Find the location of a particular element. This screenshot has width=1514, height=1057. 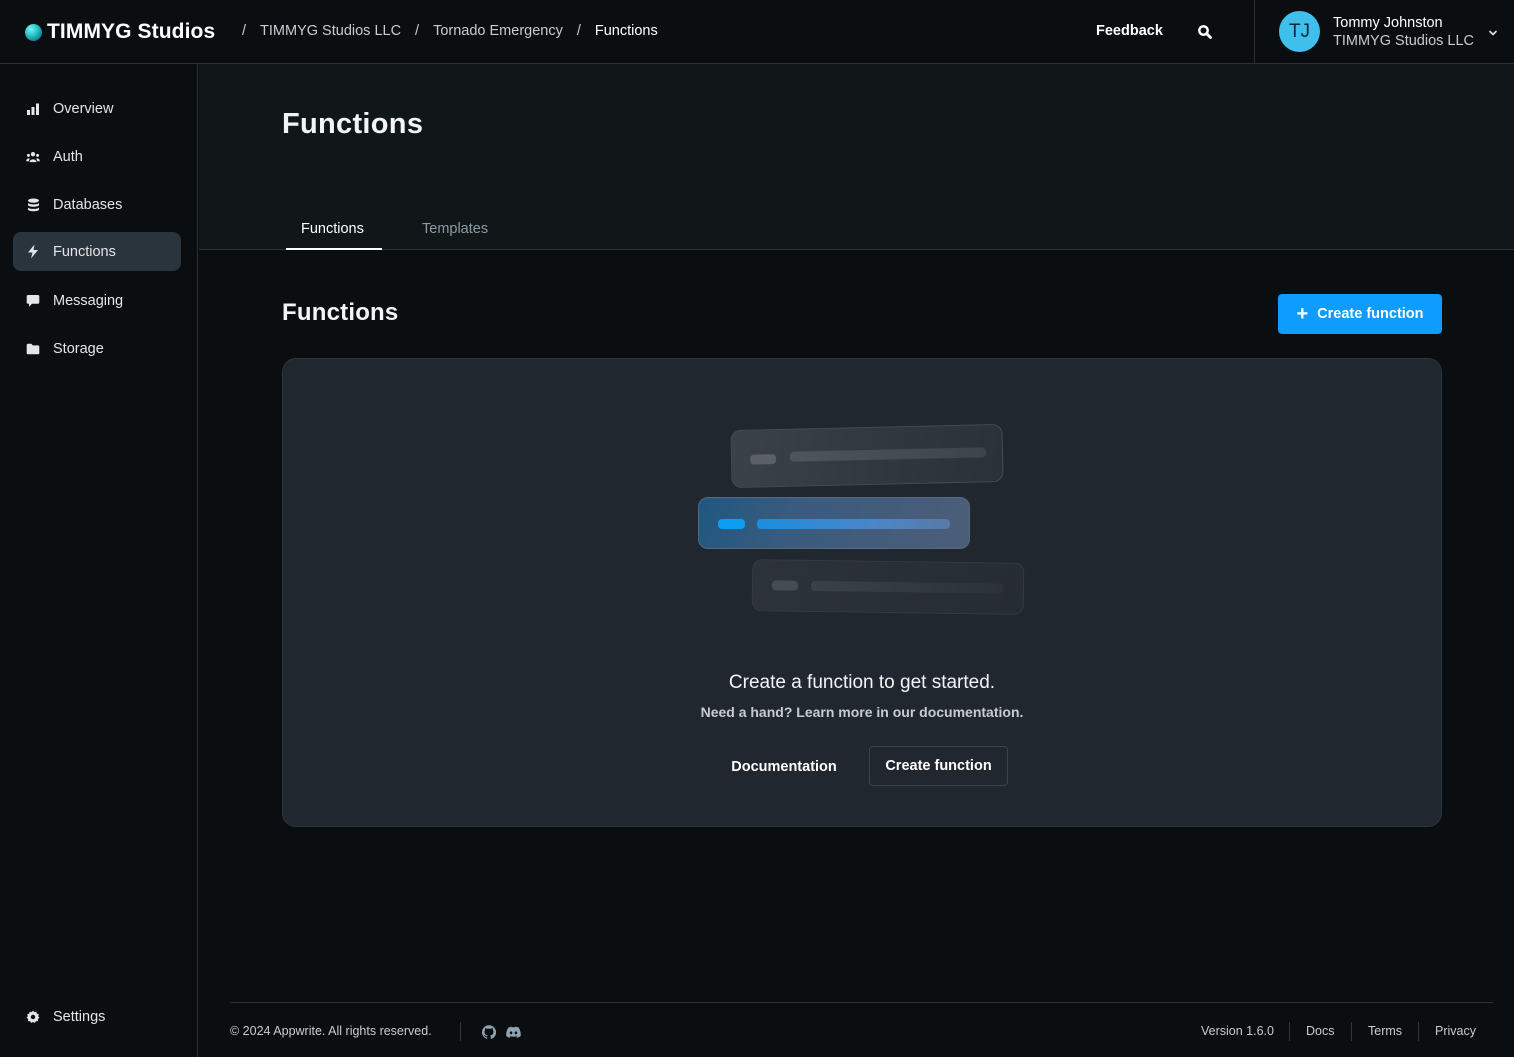

create-function-button: + Create function is located at coordinates (1360, 314).